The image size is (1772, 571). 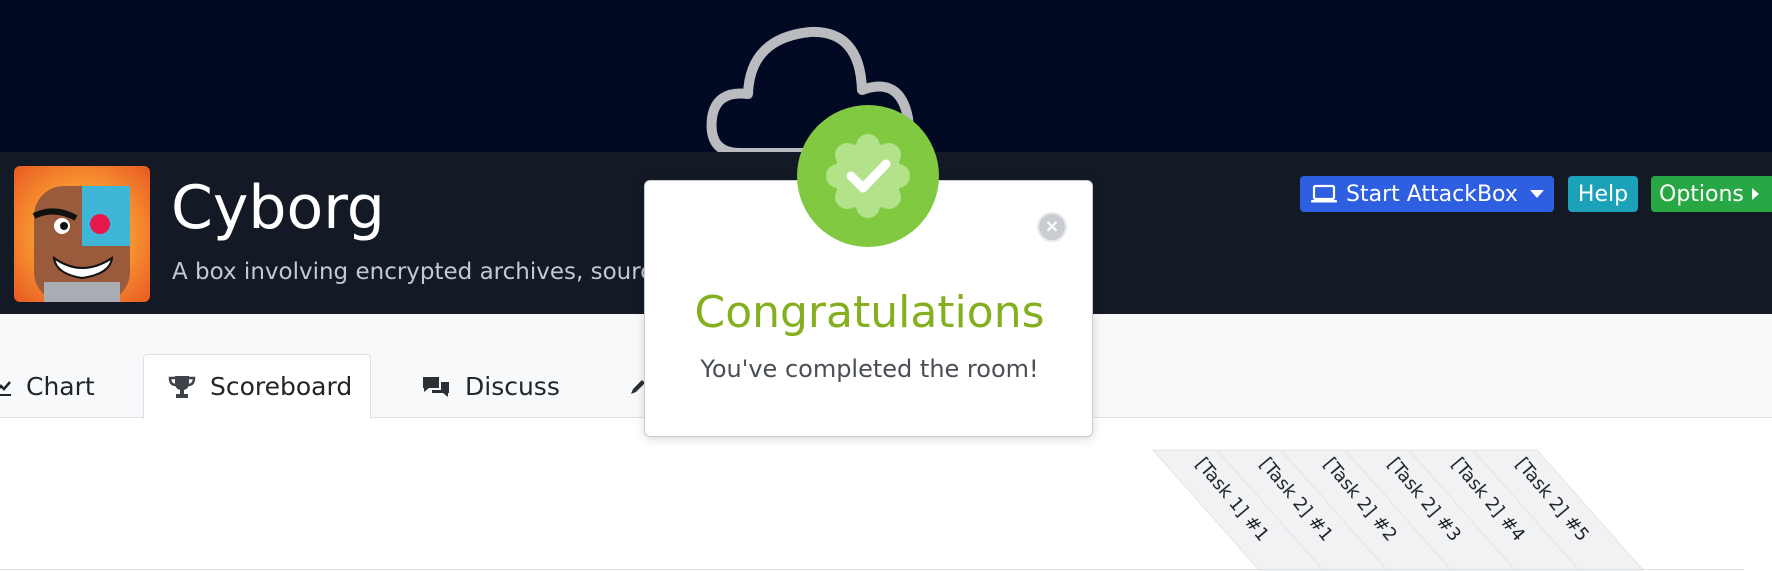 I want to click on help-label: Help, so click(x=1603, y=194).